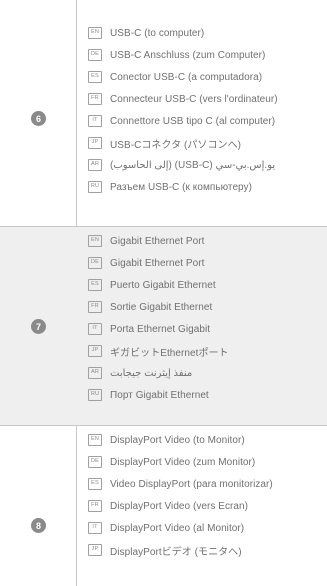 The width and height of the screenshot is (327, 586). I want to click on translation-row-ar: AR منفذ إيثرنت جيجابت, so click(140, 373).